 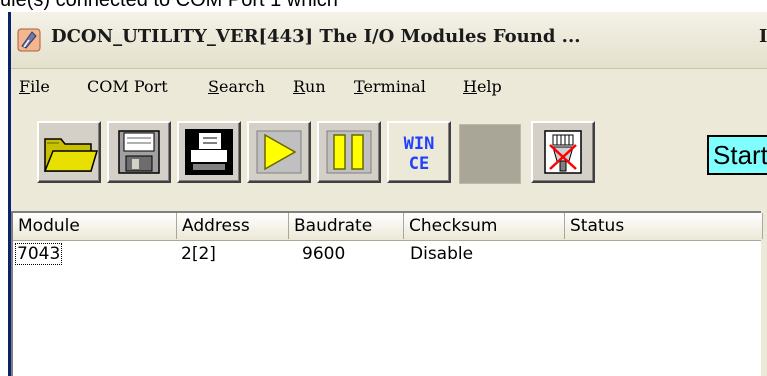 What do you see at coordinates (484, 226) in the screenshot?
I see `column-checksum: Checksum` at bounding box center [484, 226].